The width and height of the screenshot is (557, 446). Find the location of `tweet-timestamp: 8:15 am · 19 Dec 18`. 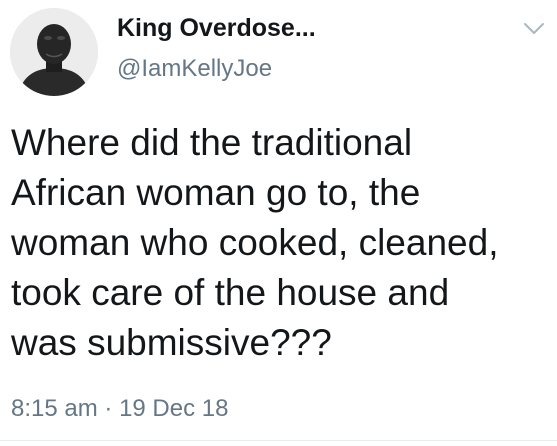

tweet-timestamp: 8:15 am · 19 Dec 18 is located at coordinates (119, 409).